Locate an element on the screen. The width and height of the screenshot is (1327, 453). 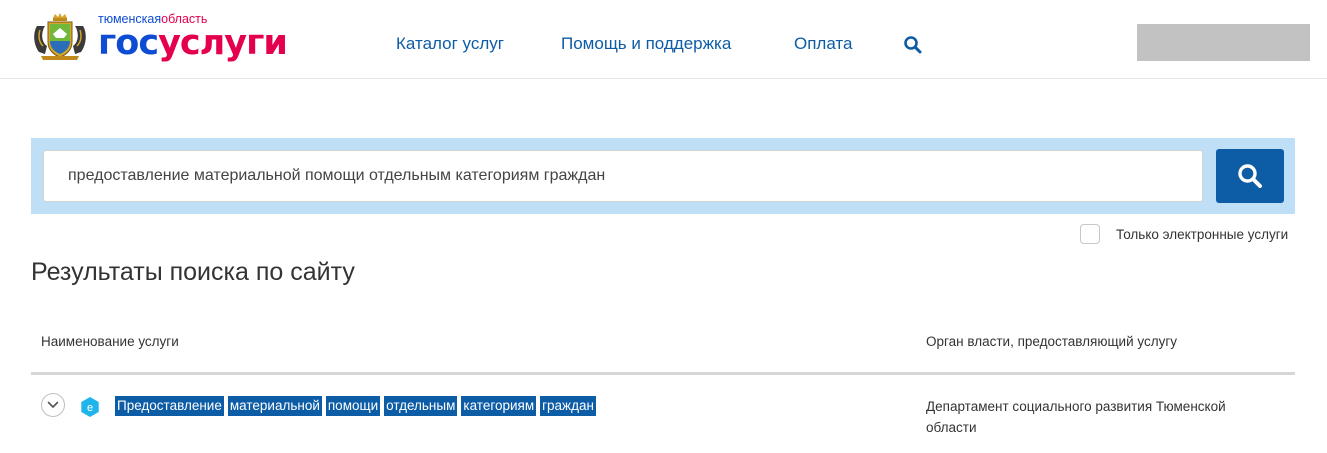
service-name-word: помощи is located at coordinates (353, 406).